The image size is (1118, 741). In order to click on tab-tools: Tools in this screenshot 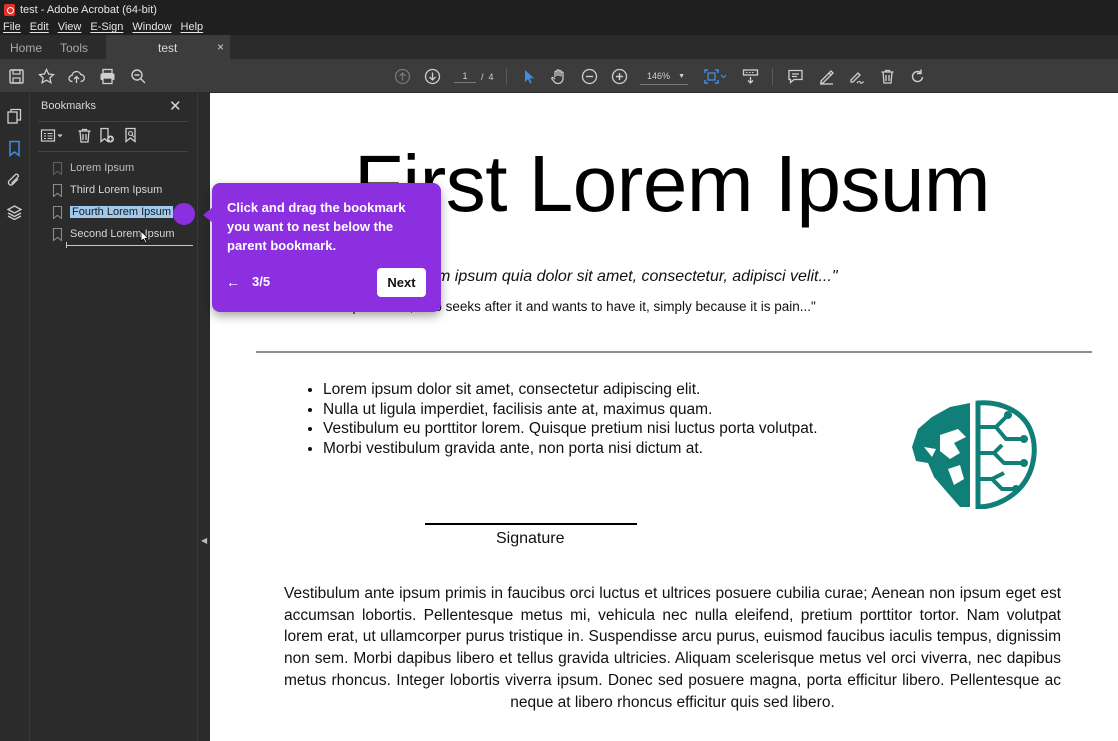, I will do `click(74, 48)`.